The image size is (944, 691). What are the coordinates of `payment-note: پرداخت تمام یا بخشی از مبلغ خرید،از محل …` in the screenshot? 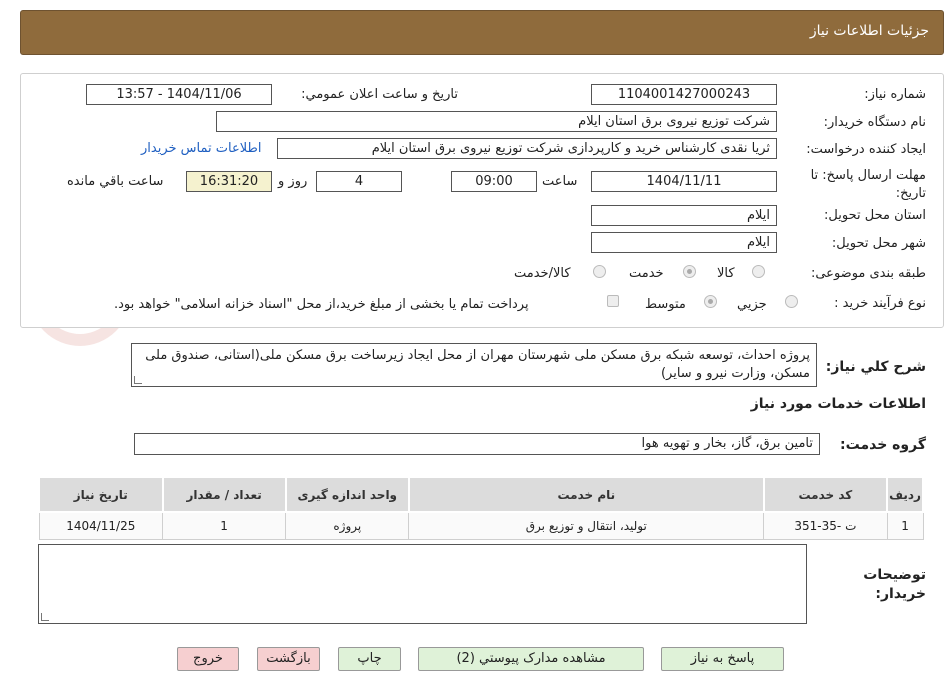 It's located at (321, 304).